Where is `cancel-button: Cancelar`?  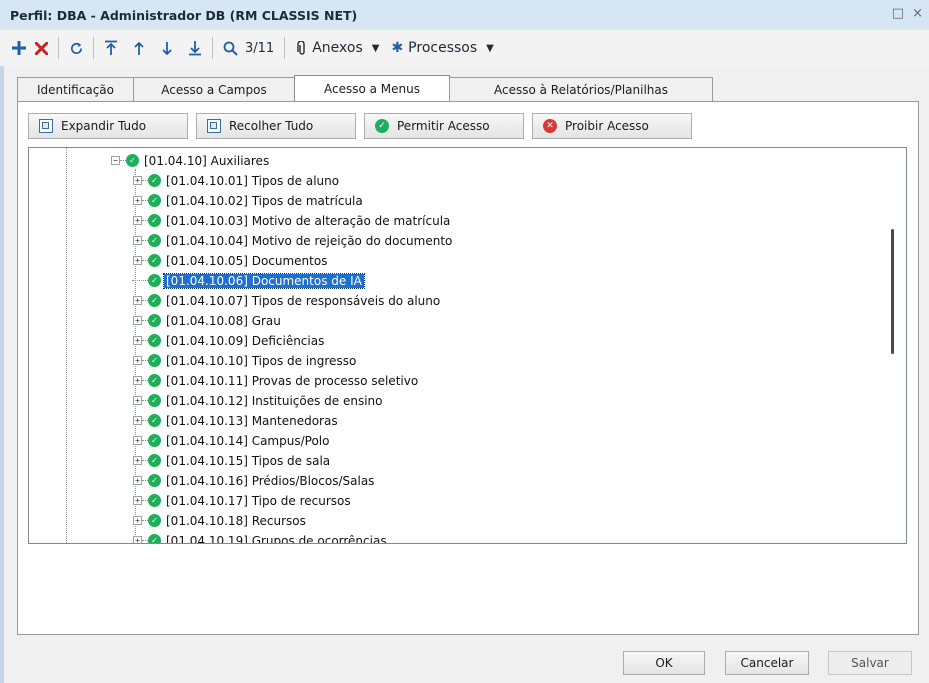 cancel-button: Cancelar is located at coordinates (767, 663).